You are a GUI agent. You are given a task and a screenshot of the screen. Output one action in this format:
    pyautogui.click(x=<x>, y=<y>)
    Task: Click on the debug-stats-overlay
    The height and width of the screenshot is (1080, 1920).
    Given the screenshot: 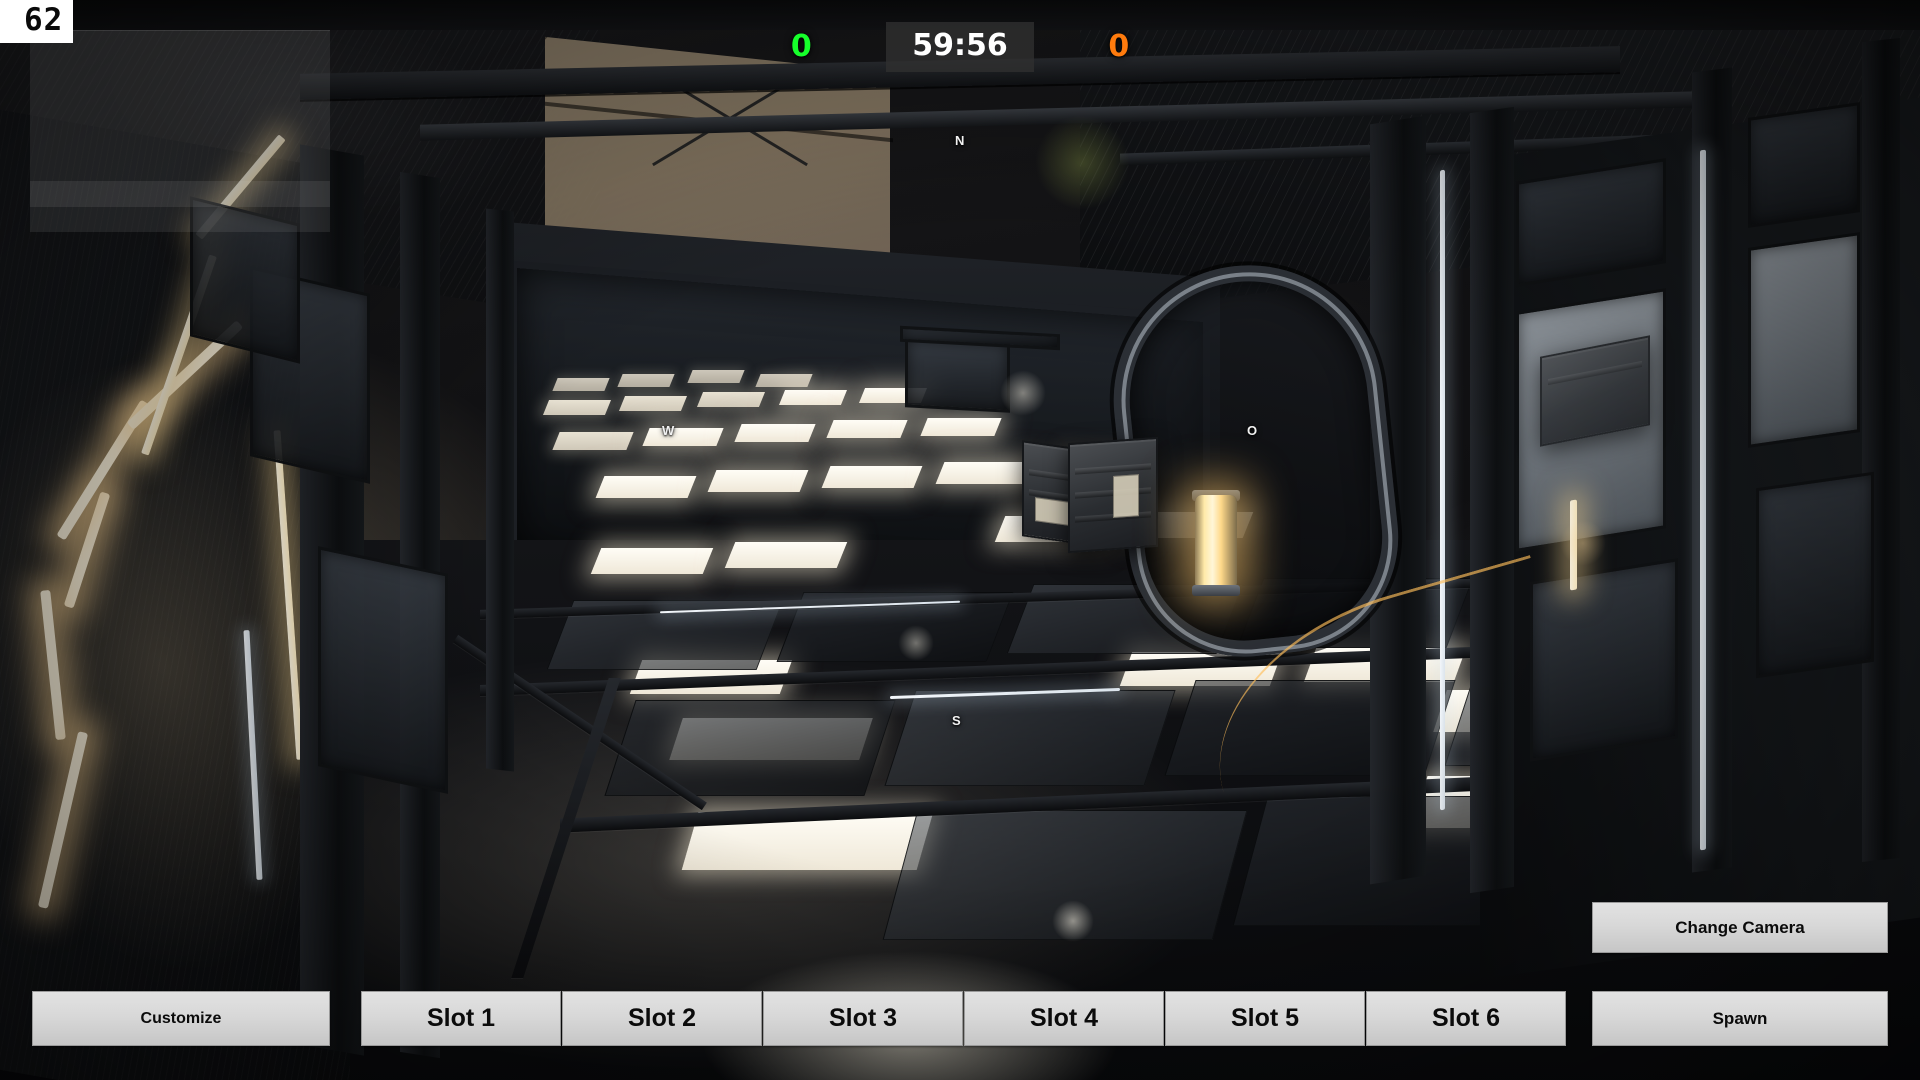 What is the action you would take?
    pyautogui.click(x=180, y=131)
    